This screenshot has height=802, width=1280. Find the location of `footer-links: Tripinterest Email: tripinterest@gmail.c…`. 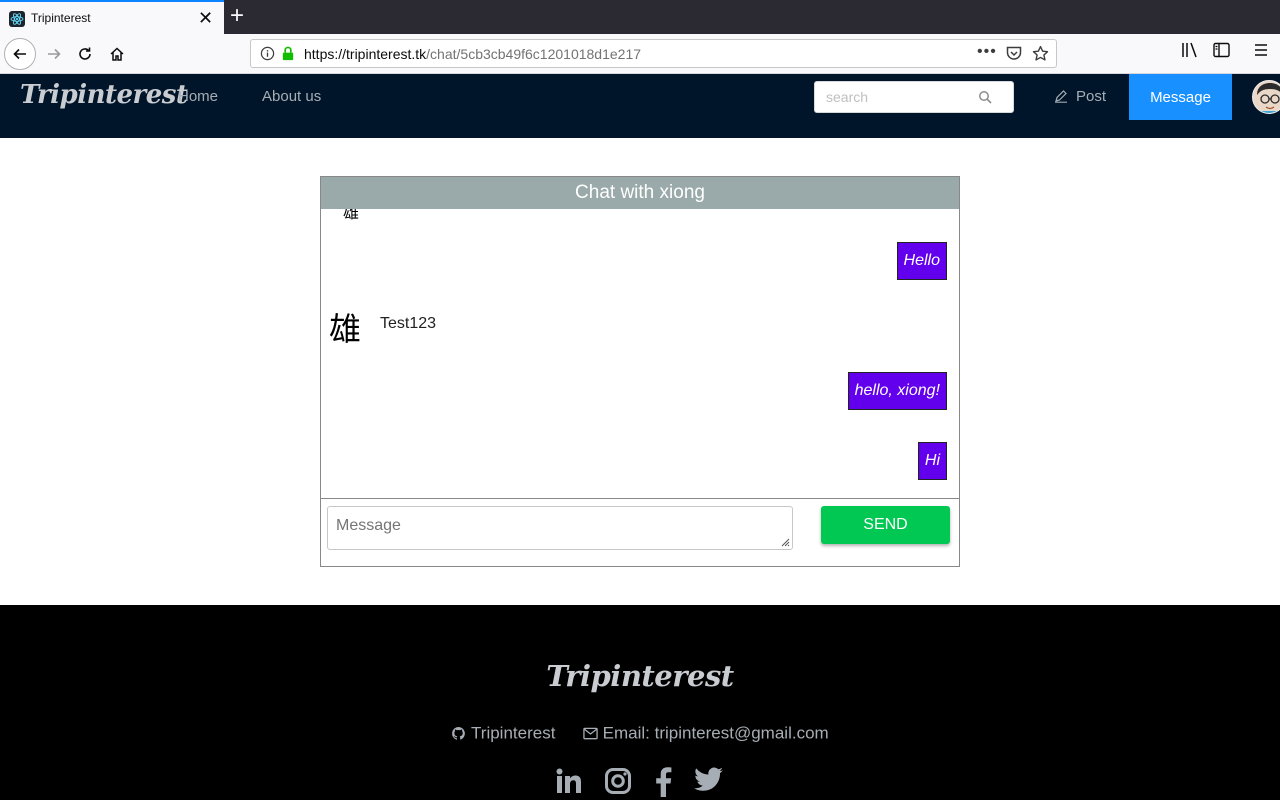

footer-links: Tripinterest Email: tripinterest@gmail.c… is located at coordinates (640, 733).